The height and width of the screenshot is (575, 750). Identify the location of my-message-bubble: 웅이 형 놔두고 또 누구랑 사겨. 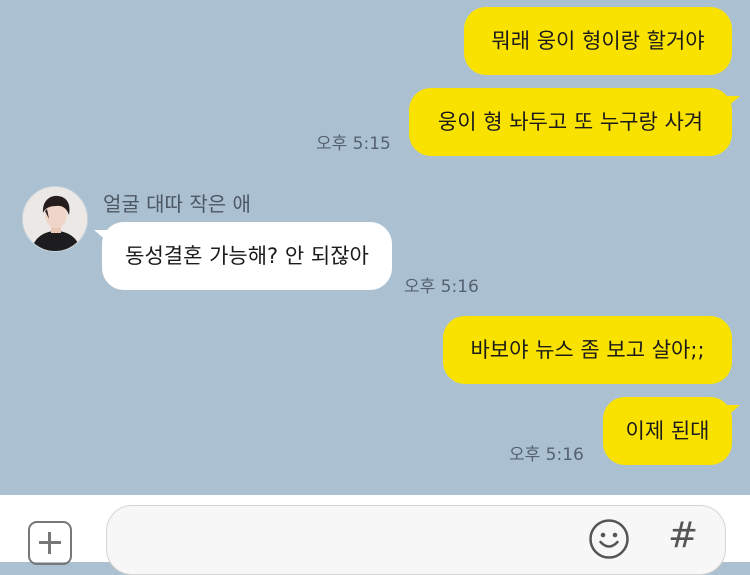
(570, 122).